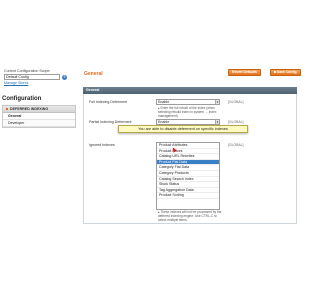 The image size is (320, 300). What do you see at coordinates (39, 83) in the screenshot?
I see `manage-stores-link: Manage Stores` at bounding box center [39, 83].